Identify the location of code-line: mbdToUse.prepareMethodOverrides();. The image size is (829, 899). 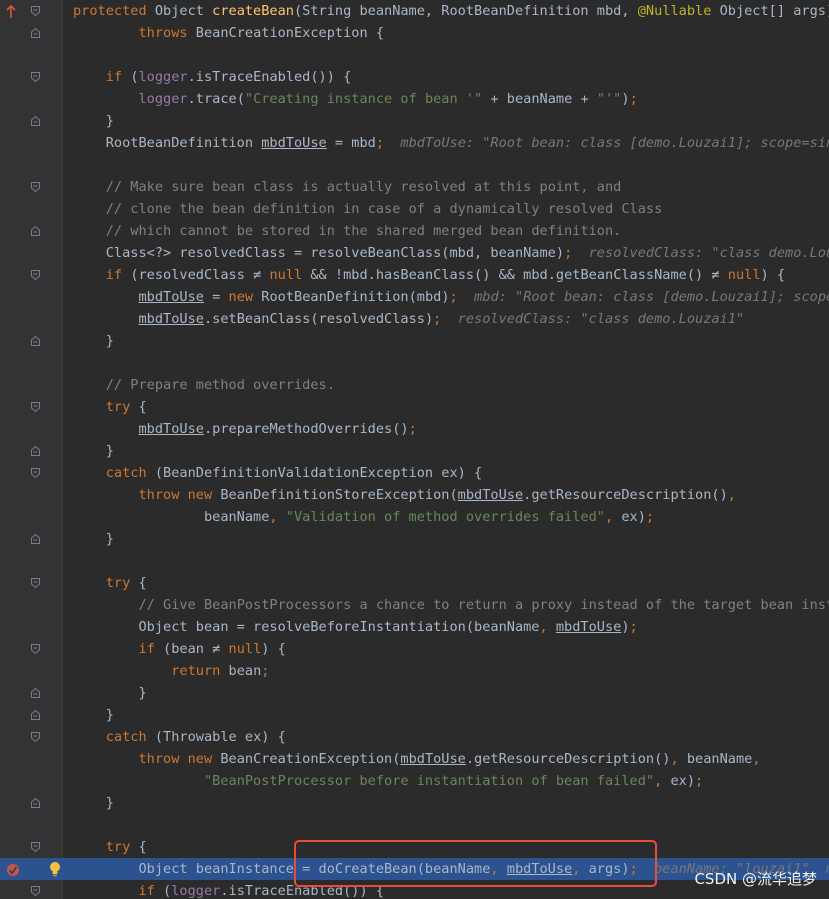
(414, 429).